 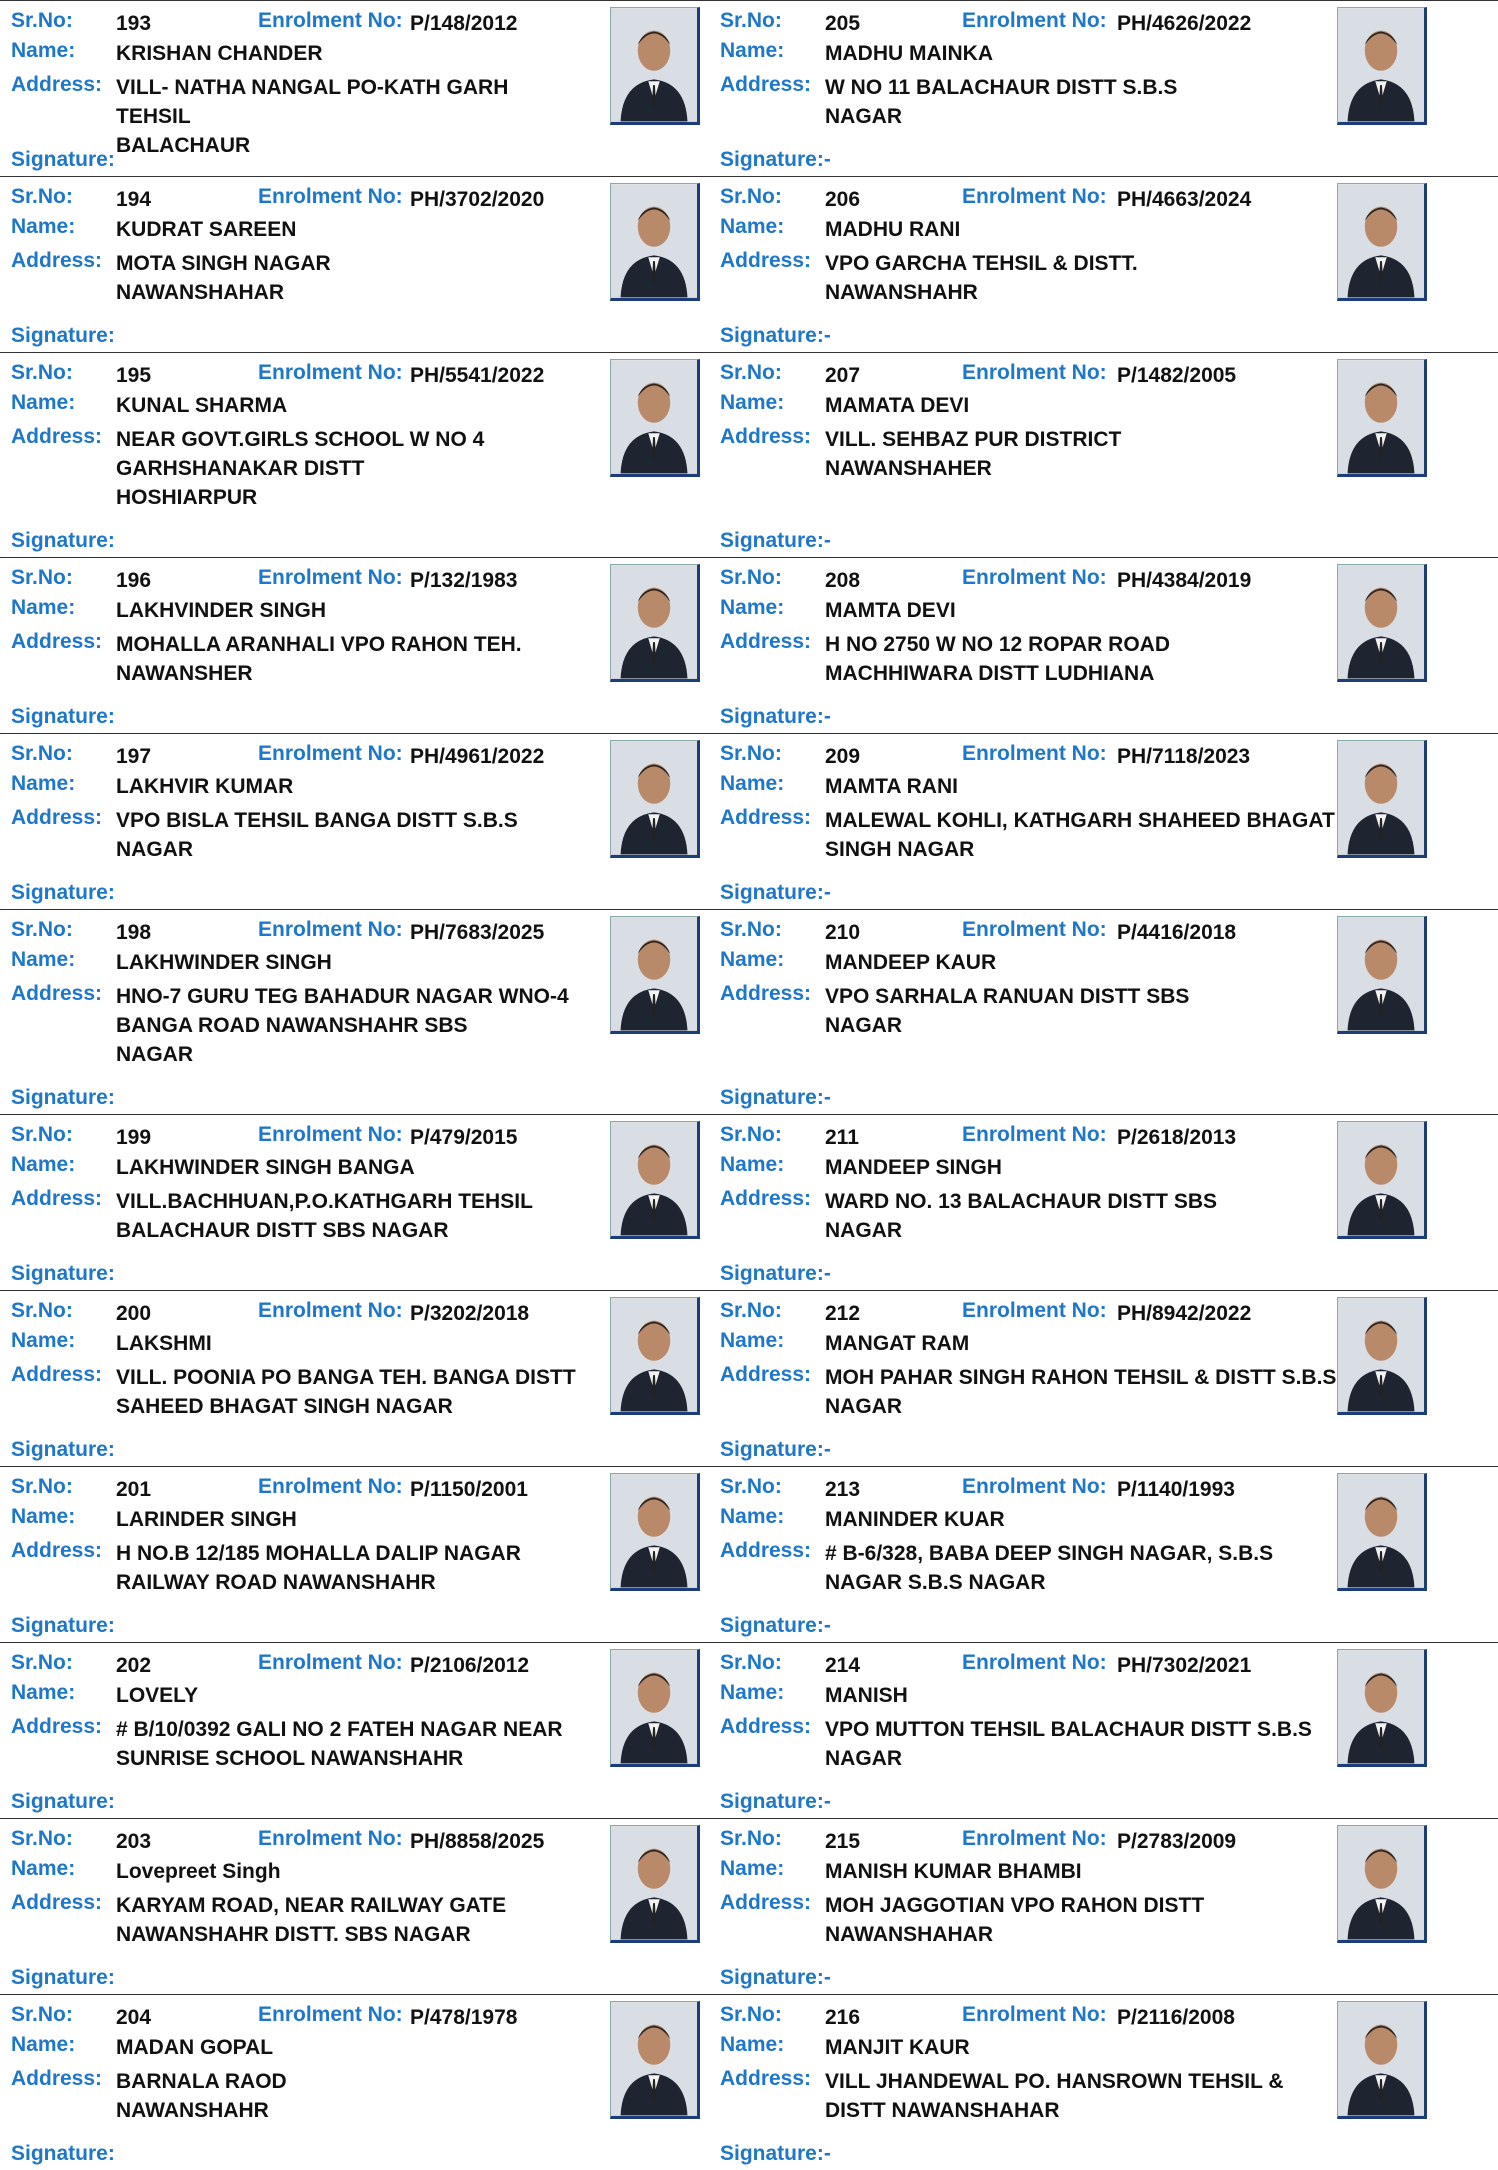 What do you see at coordinates (324, 1201) in the screenshot?
I see `address-line: VILL.BACHHUAN,P.O.KATHGARH TEHSIL` at bounding box center [324, 1201].